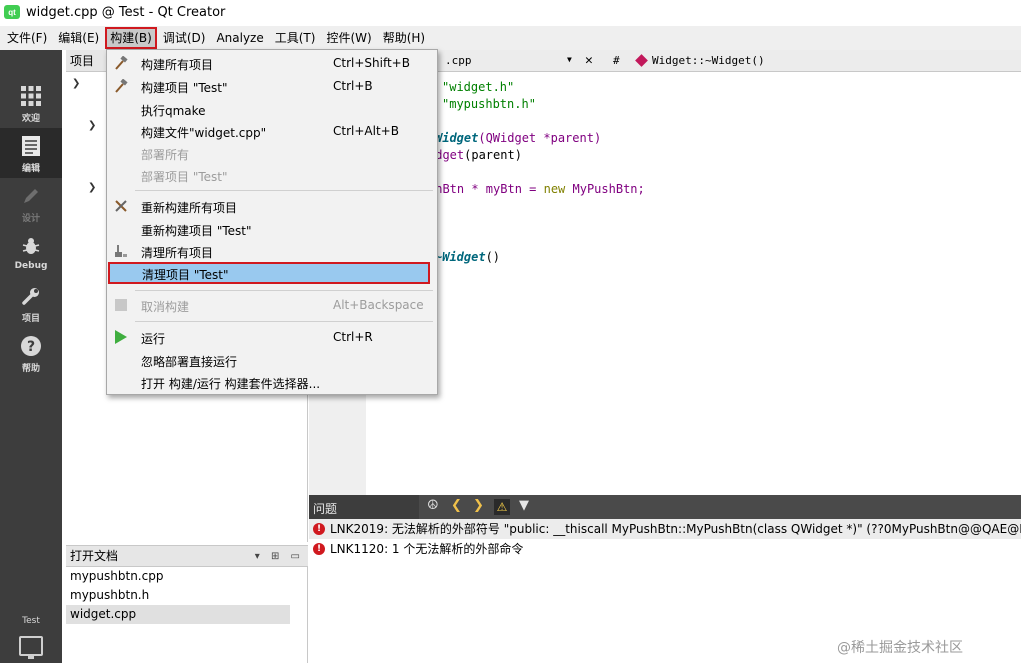 The image size is (1021, 663). What do you see at coordinates (295, 38) in the screenshot?
I see `menu-tools: 工具(T)` at bounding box center [295, 38].